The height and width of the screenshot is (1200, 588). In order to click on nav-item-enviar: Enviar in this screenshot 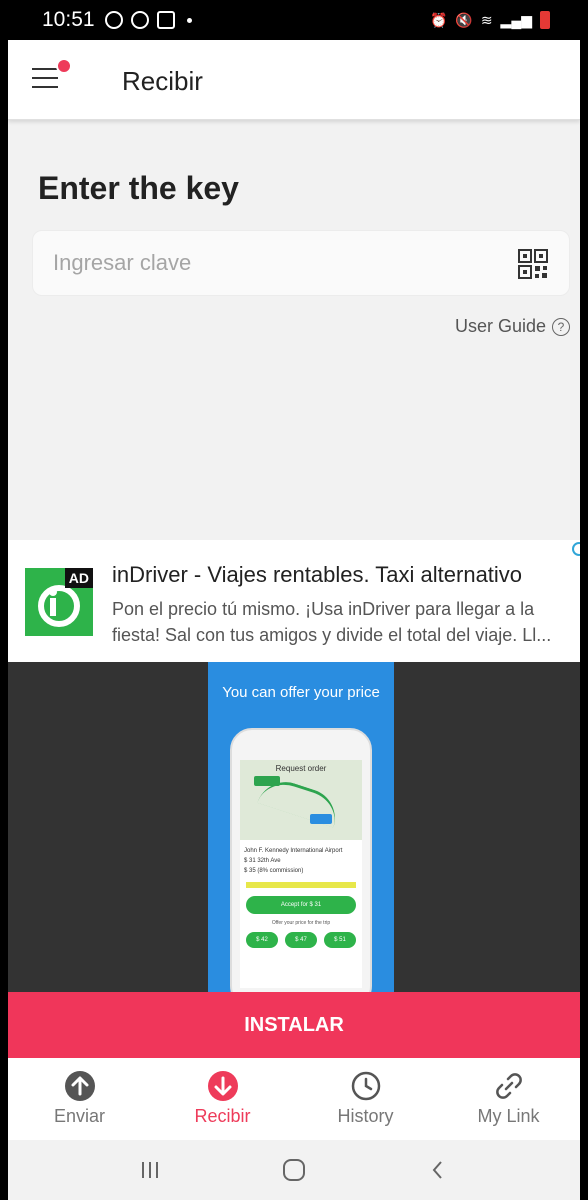, I will do `click(79, 1099)`.